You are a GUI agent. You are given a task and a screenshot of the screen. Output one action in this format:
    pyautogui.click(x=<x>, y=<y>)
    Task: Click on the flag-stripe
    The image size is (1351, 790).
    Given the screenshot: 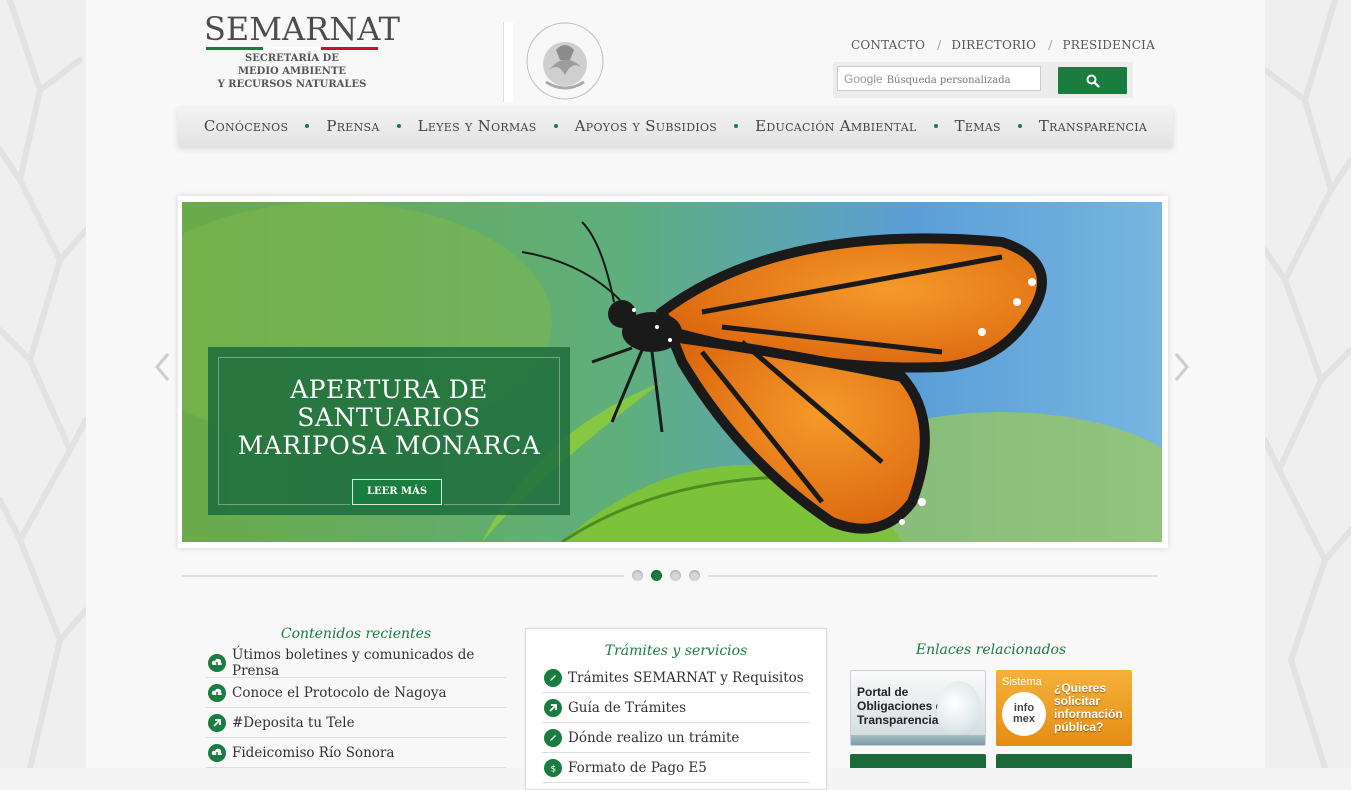 What is the action you would take?
    pyautogui.click(x=292, y=48)
    